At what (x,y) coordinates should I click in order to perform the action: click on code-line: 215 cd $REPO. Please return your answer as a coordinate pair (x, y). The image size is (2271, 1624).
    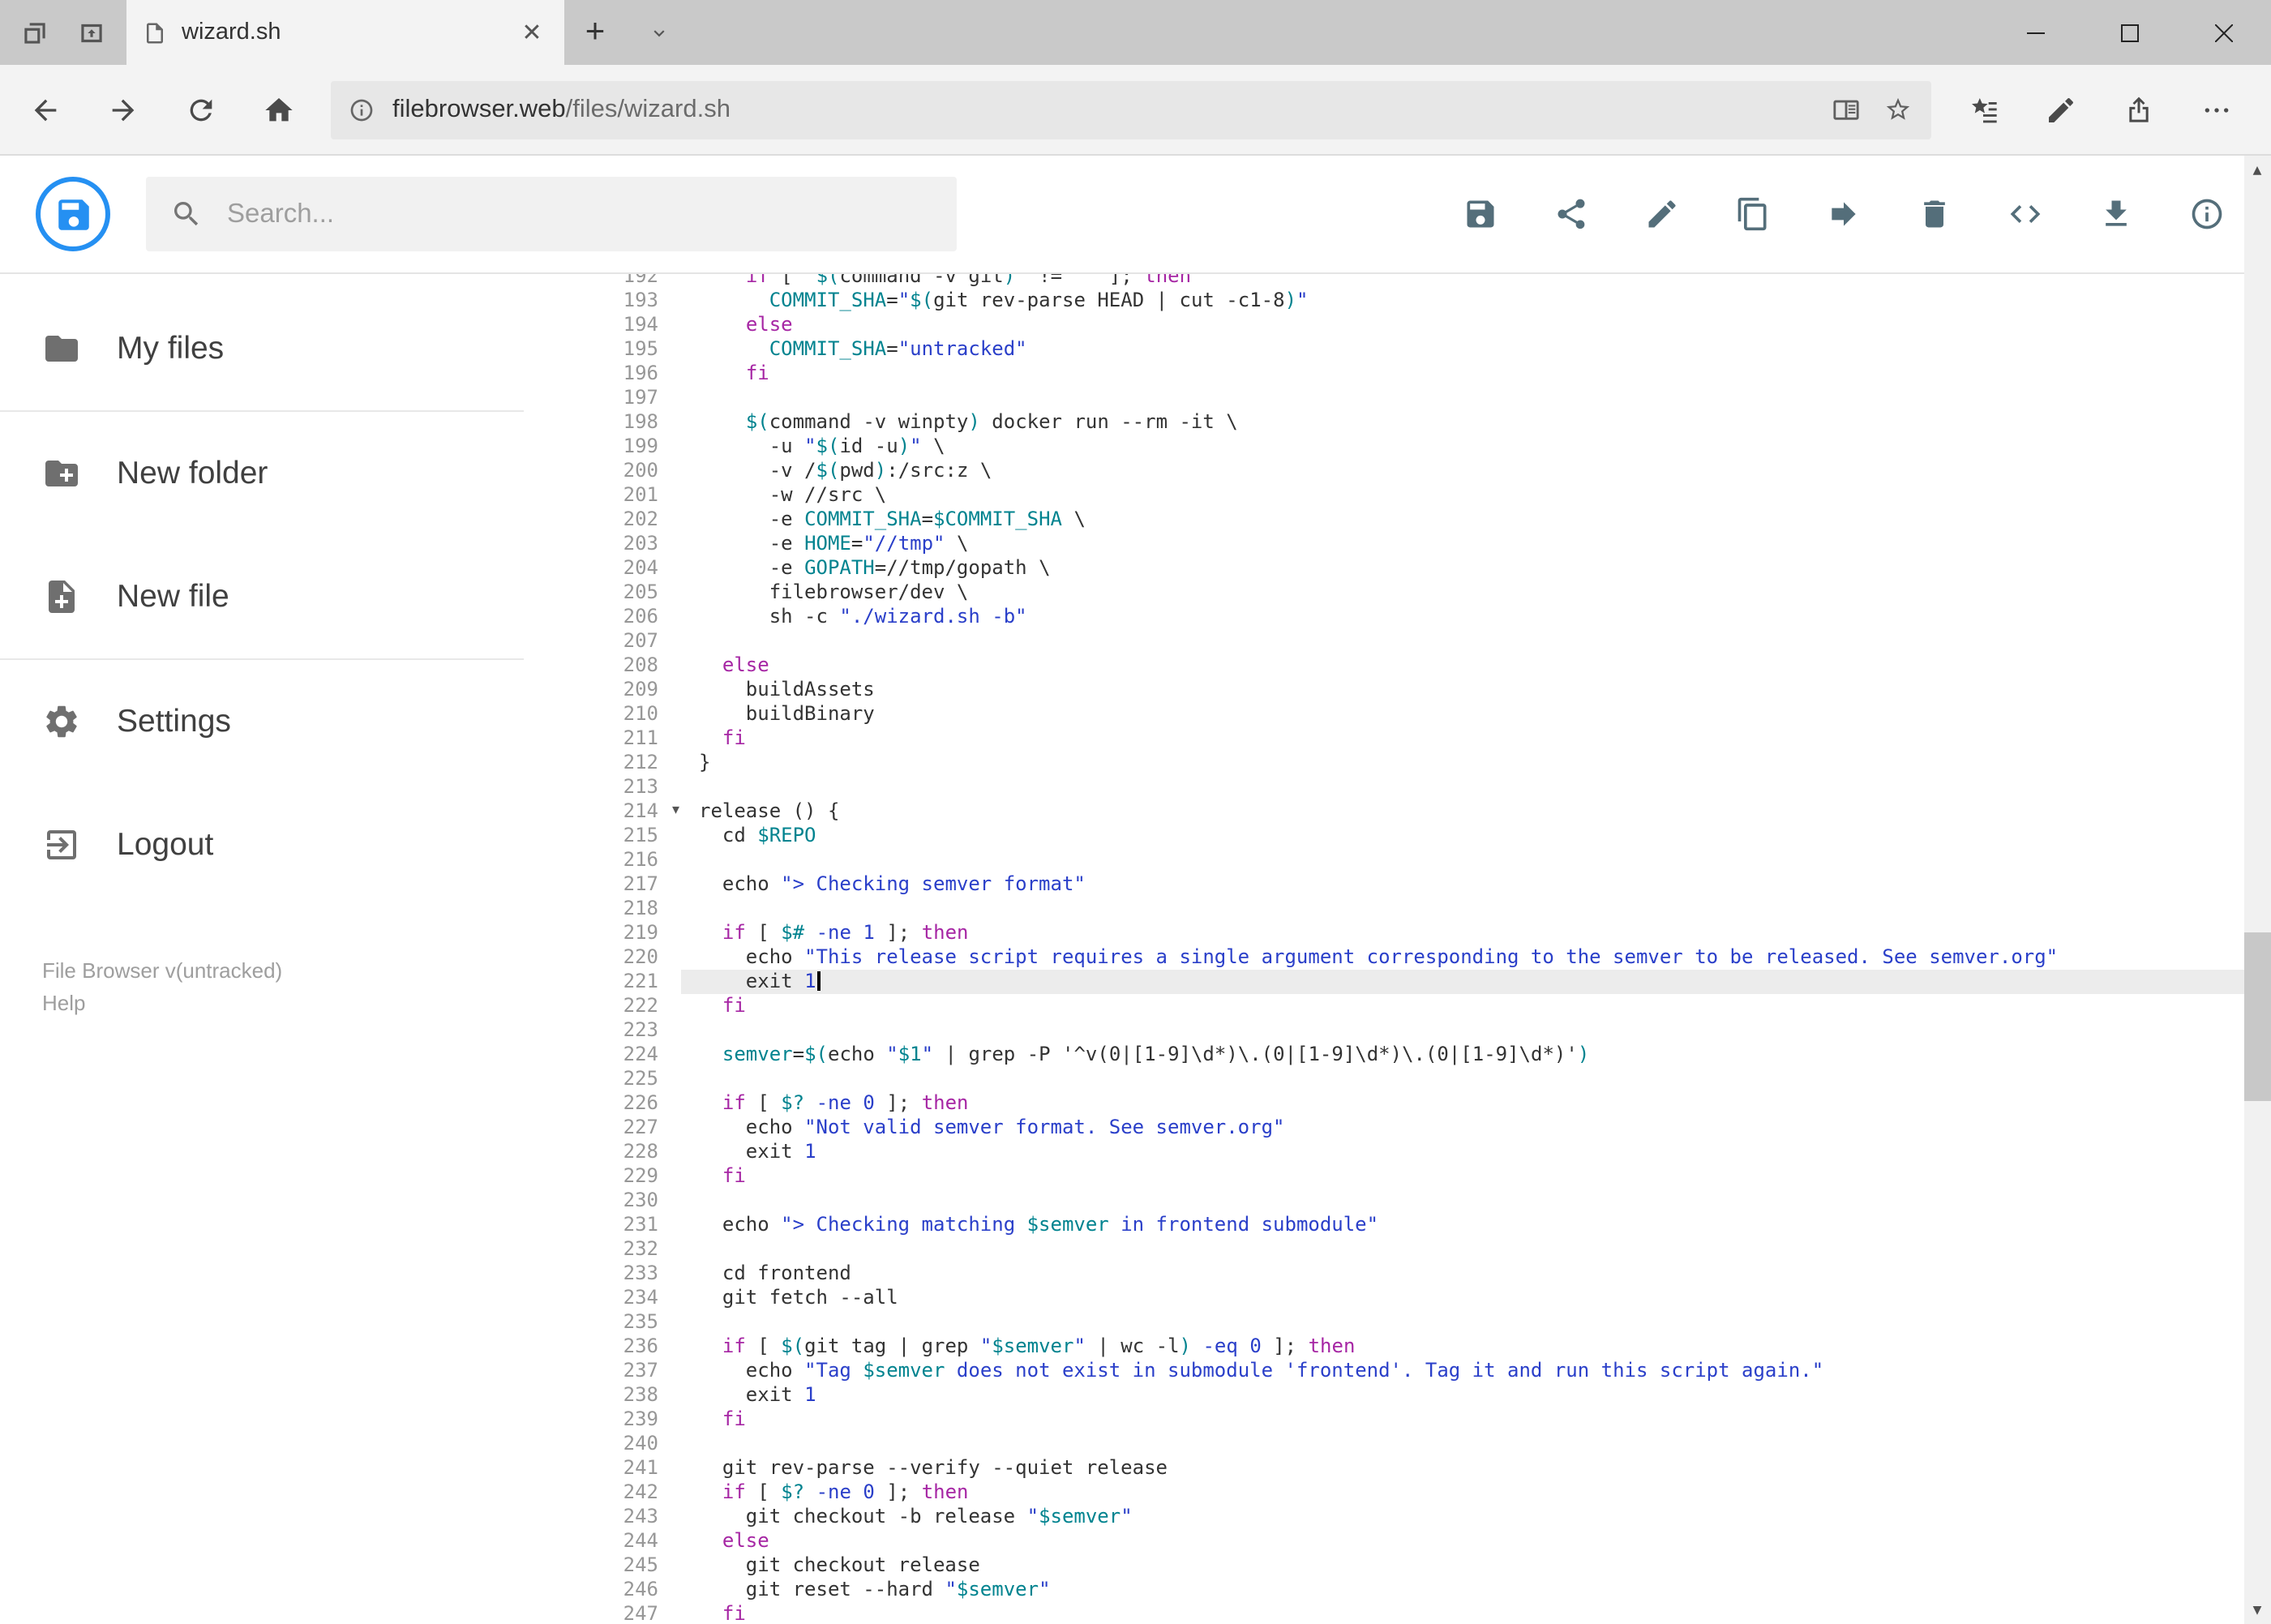
    Looking at the image, I should click on (1383, 836).